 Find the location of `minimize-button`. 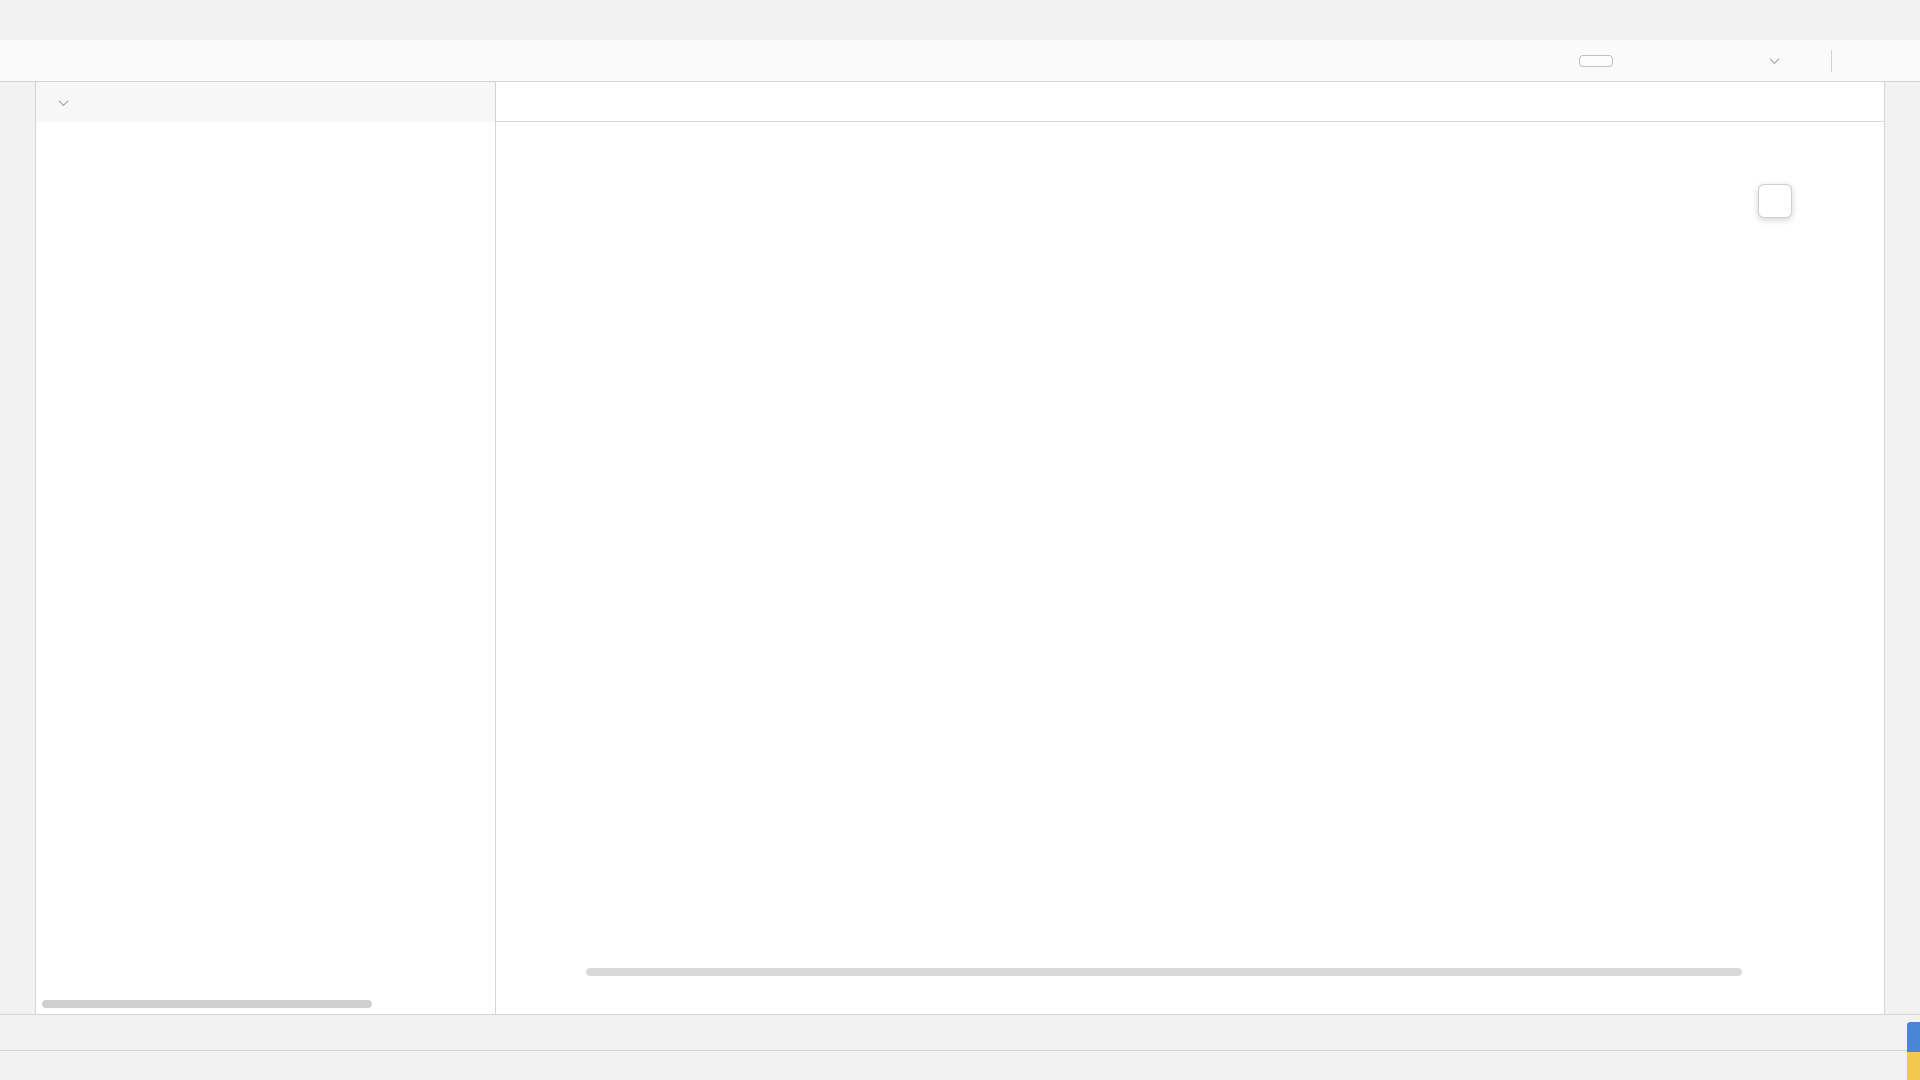

minimize-button is located at coordinates (1780, 20).